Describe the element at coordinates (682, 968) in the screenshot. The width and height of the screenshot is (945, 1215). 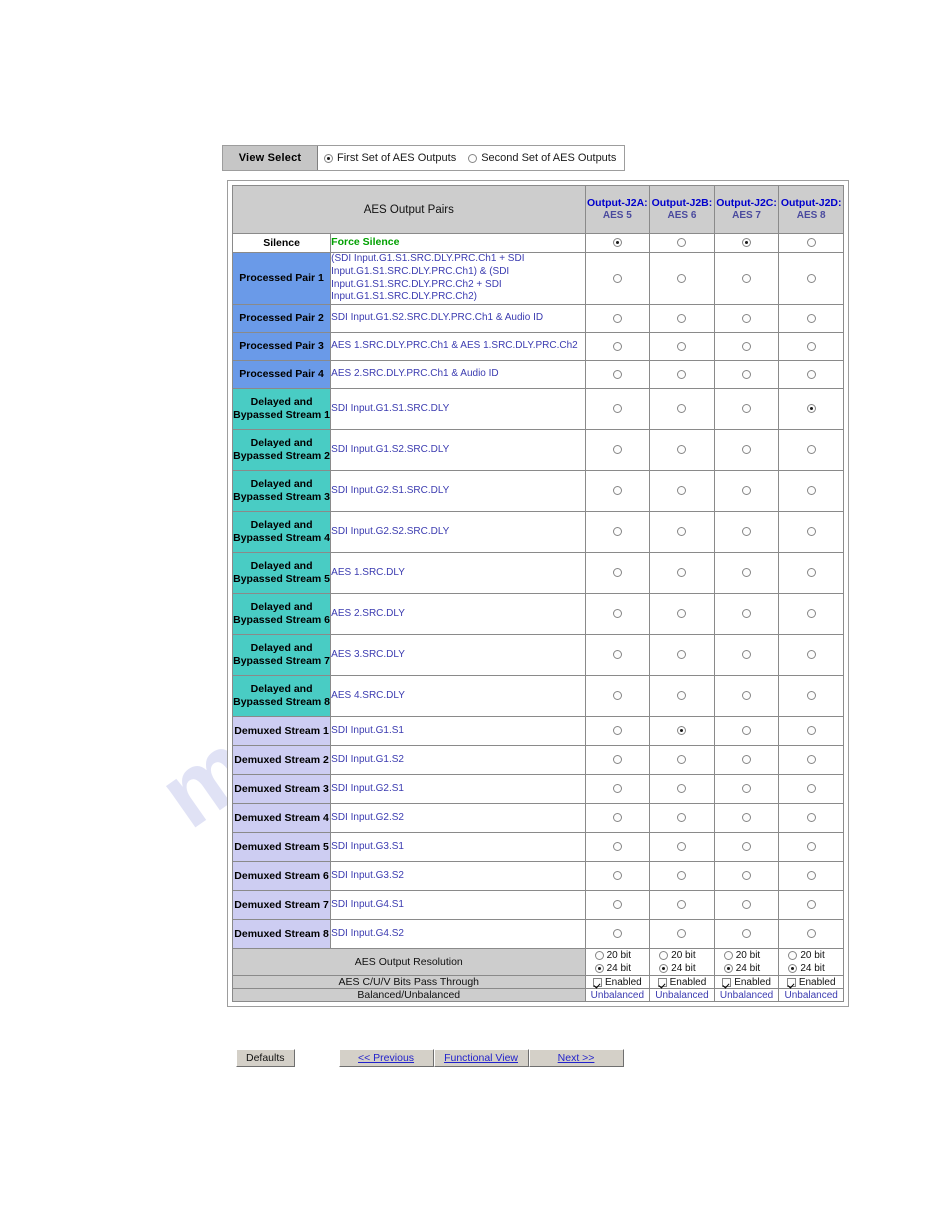
I see `resolution-option-24bit-j2b: 24 bit` at that location.